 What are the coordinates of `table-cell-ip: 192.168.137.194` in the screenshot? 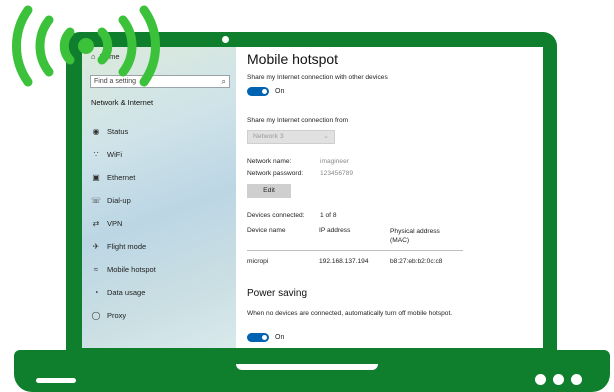 It's located at (344, 261).